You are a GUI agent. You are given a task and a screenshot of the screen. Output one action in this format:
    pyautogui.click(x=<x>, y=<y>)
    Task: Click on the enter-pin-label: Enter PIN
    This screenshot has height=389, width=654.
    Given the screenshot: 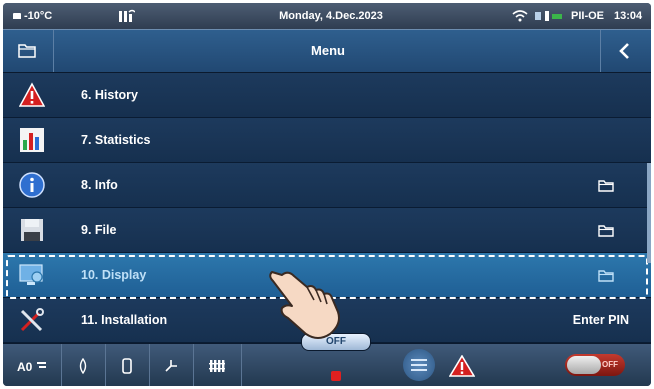 What is the action you would take?
    pyautogui.click(x=600, y=320)
    